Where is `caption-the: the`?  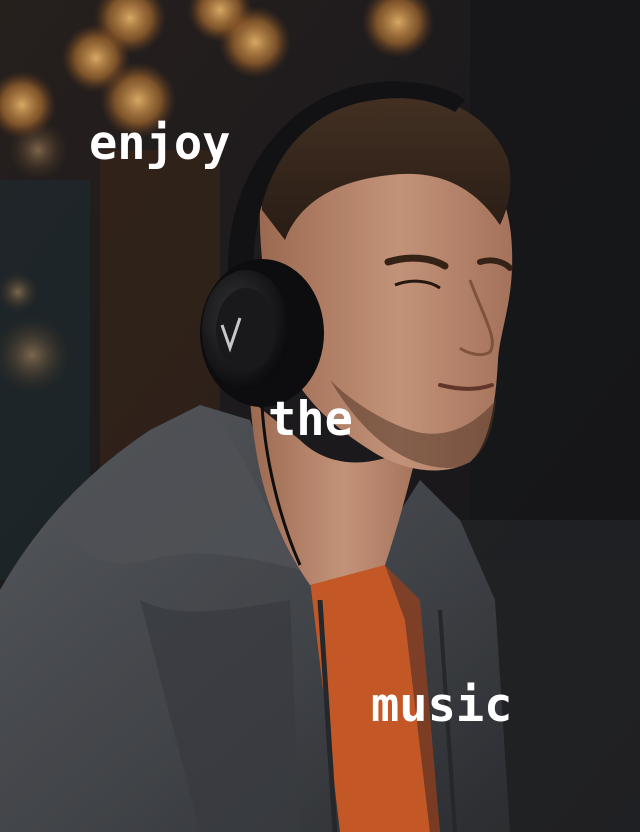 caption-the: the is located at coordinates (310, 419).